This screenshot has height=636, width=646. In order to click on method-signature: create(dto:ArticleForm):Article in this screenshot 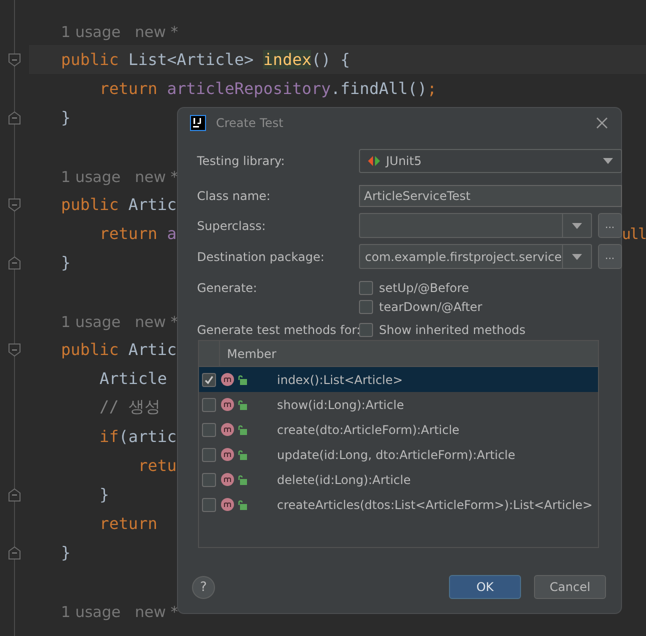, I will do `click(368, 429)`.